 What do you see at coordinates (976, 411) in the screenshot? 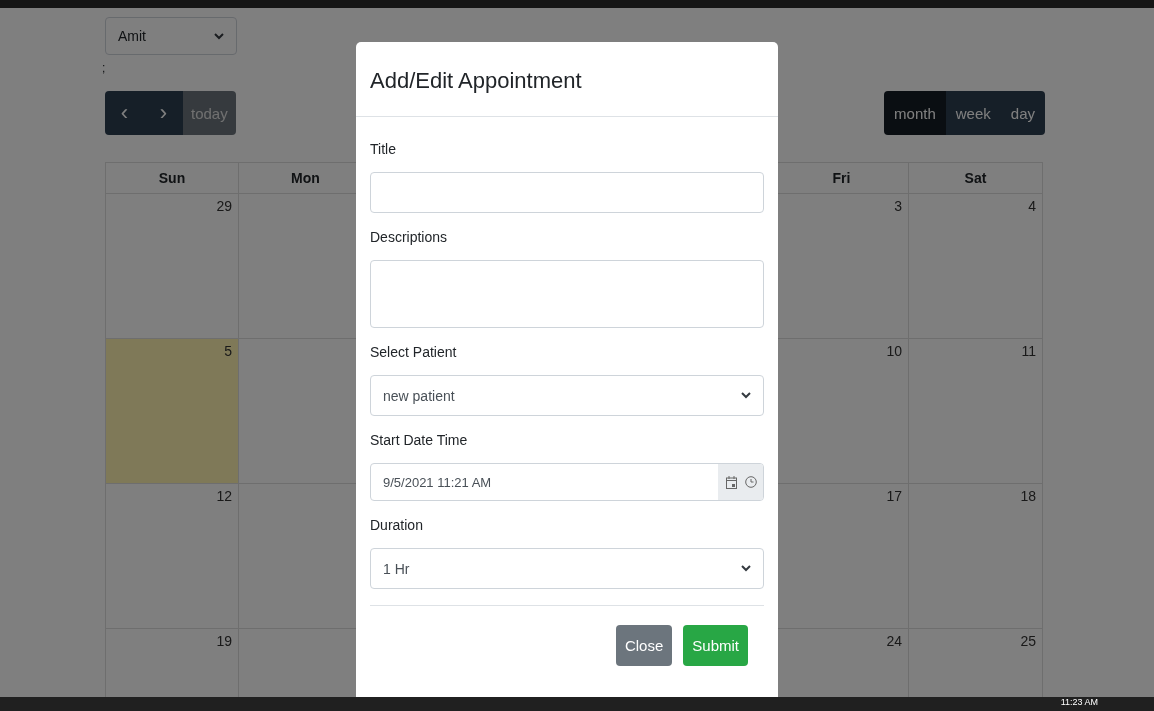
I see `day-cell: 11` at bounding box center [976, 411].